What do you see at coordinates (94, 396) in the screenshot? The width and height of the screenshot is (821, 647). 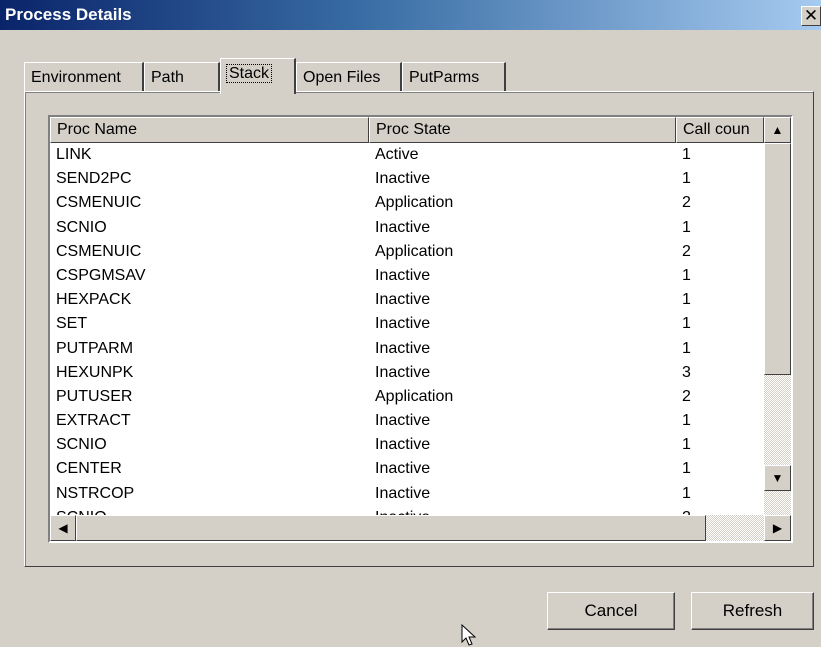 I see `proc-name-cell: PUTUSER` at bounding box center [94, 396].